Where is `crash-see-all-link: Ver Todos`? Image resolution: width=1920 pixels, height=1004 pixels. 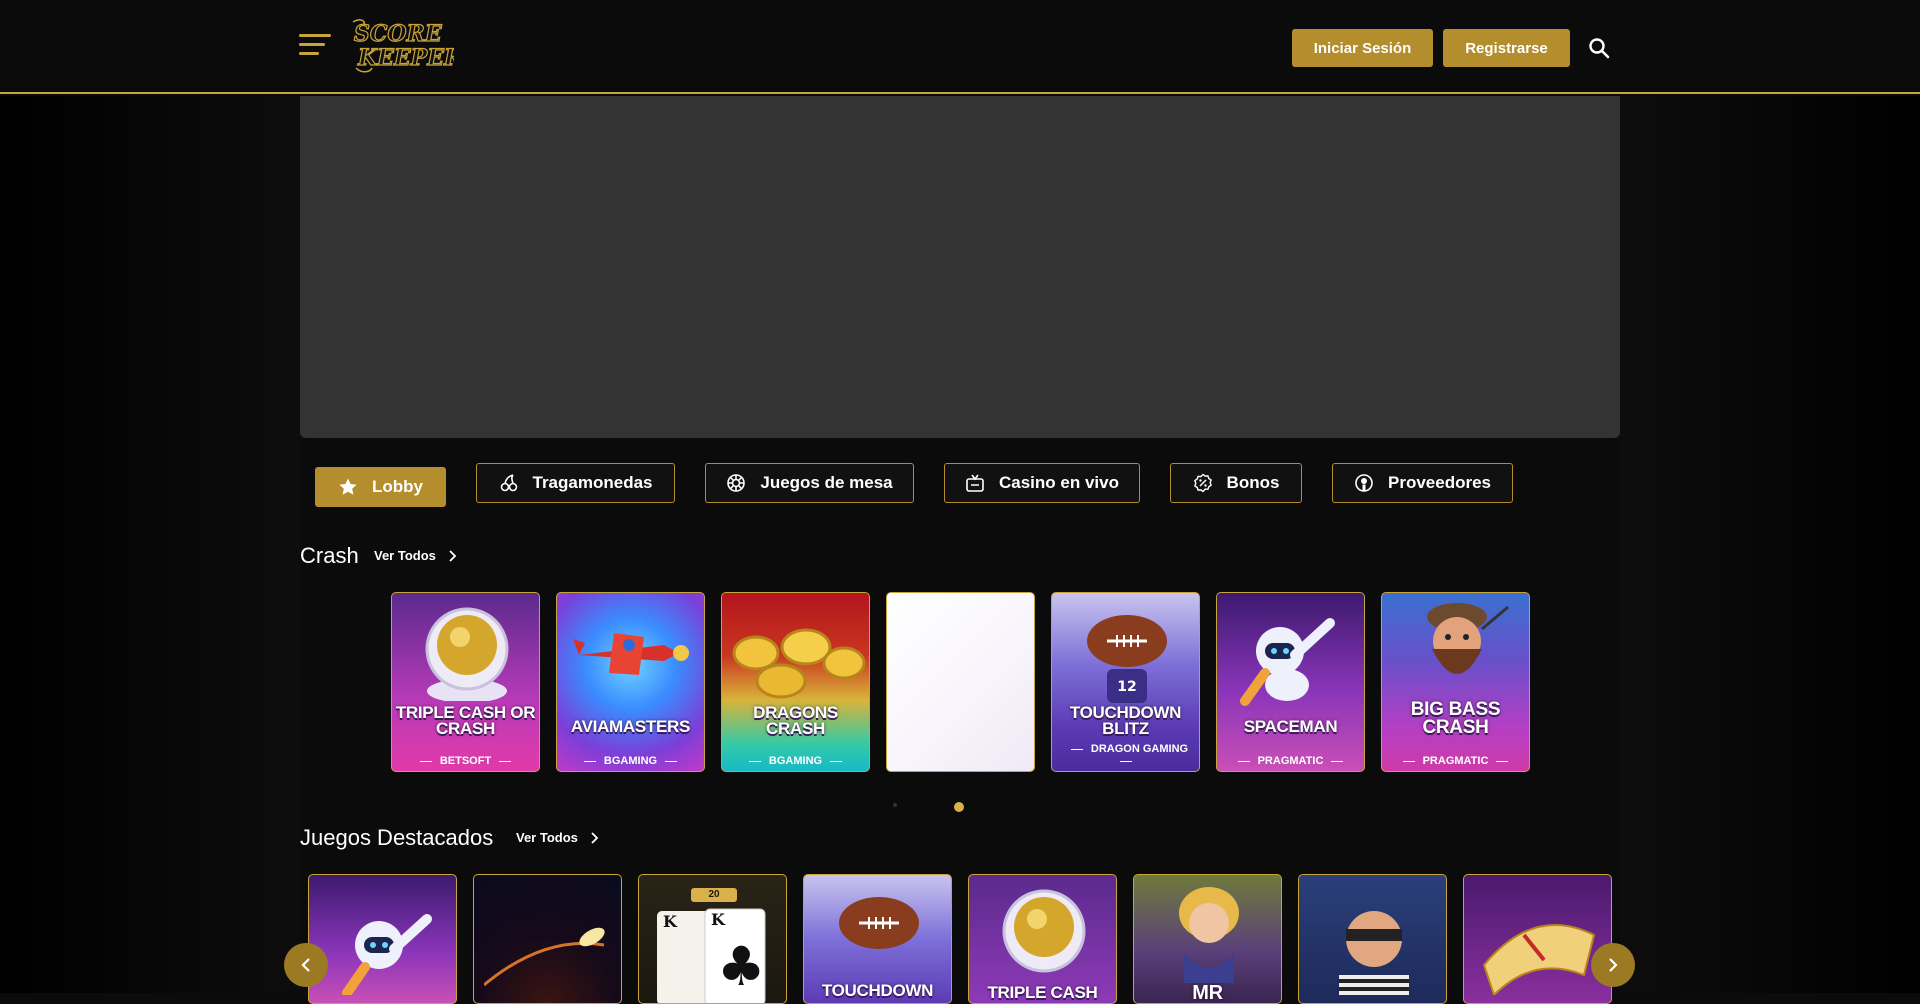
crash-see-all-link: Ver Todos is located at coordinates (416, 555).